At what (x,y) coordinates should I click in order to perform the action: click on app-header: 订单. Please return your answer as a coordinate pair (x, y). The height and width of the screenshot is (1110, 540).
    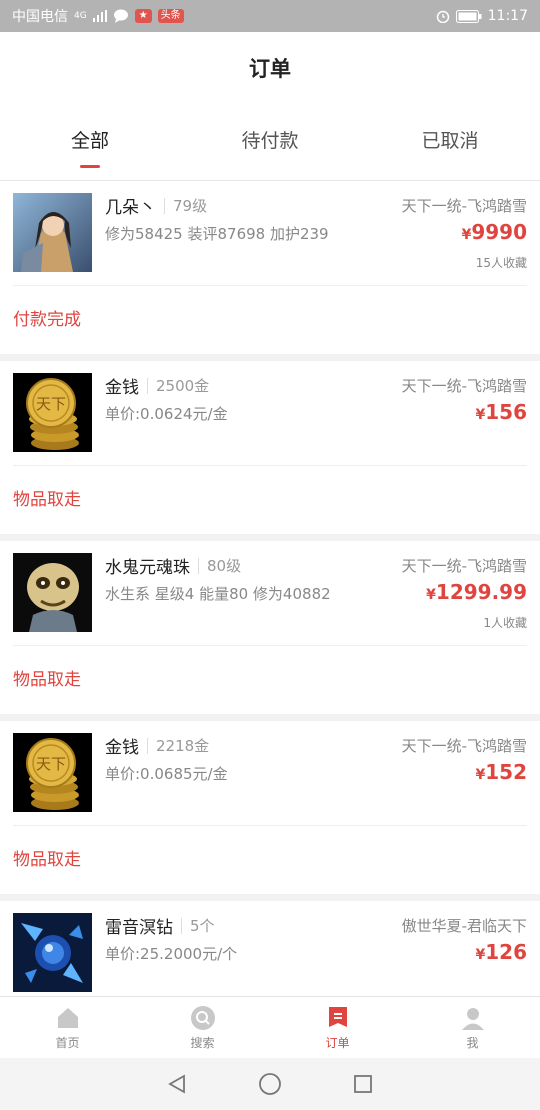
    Looking at the image, I should click on (270, 71).